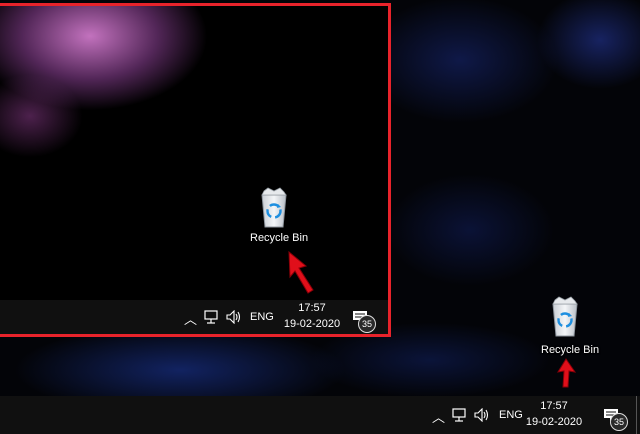 This screenshot has height=434, width=640. I want to click on inset-taskbar: ︿ ENG 17:57 19-02-2020 35, so click(194, 317).